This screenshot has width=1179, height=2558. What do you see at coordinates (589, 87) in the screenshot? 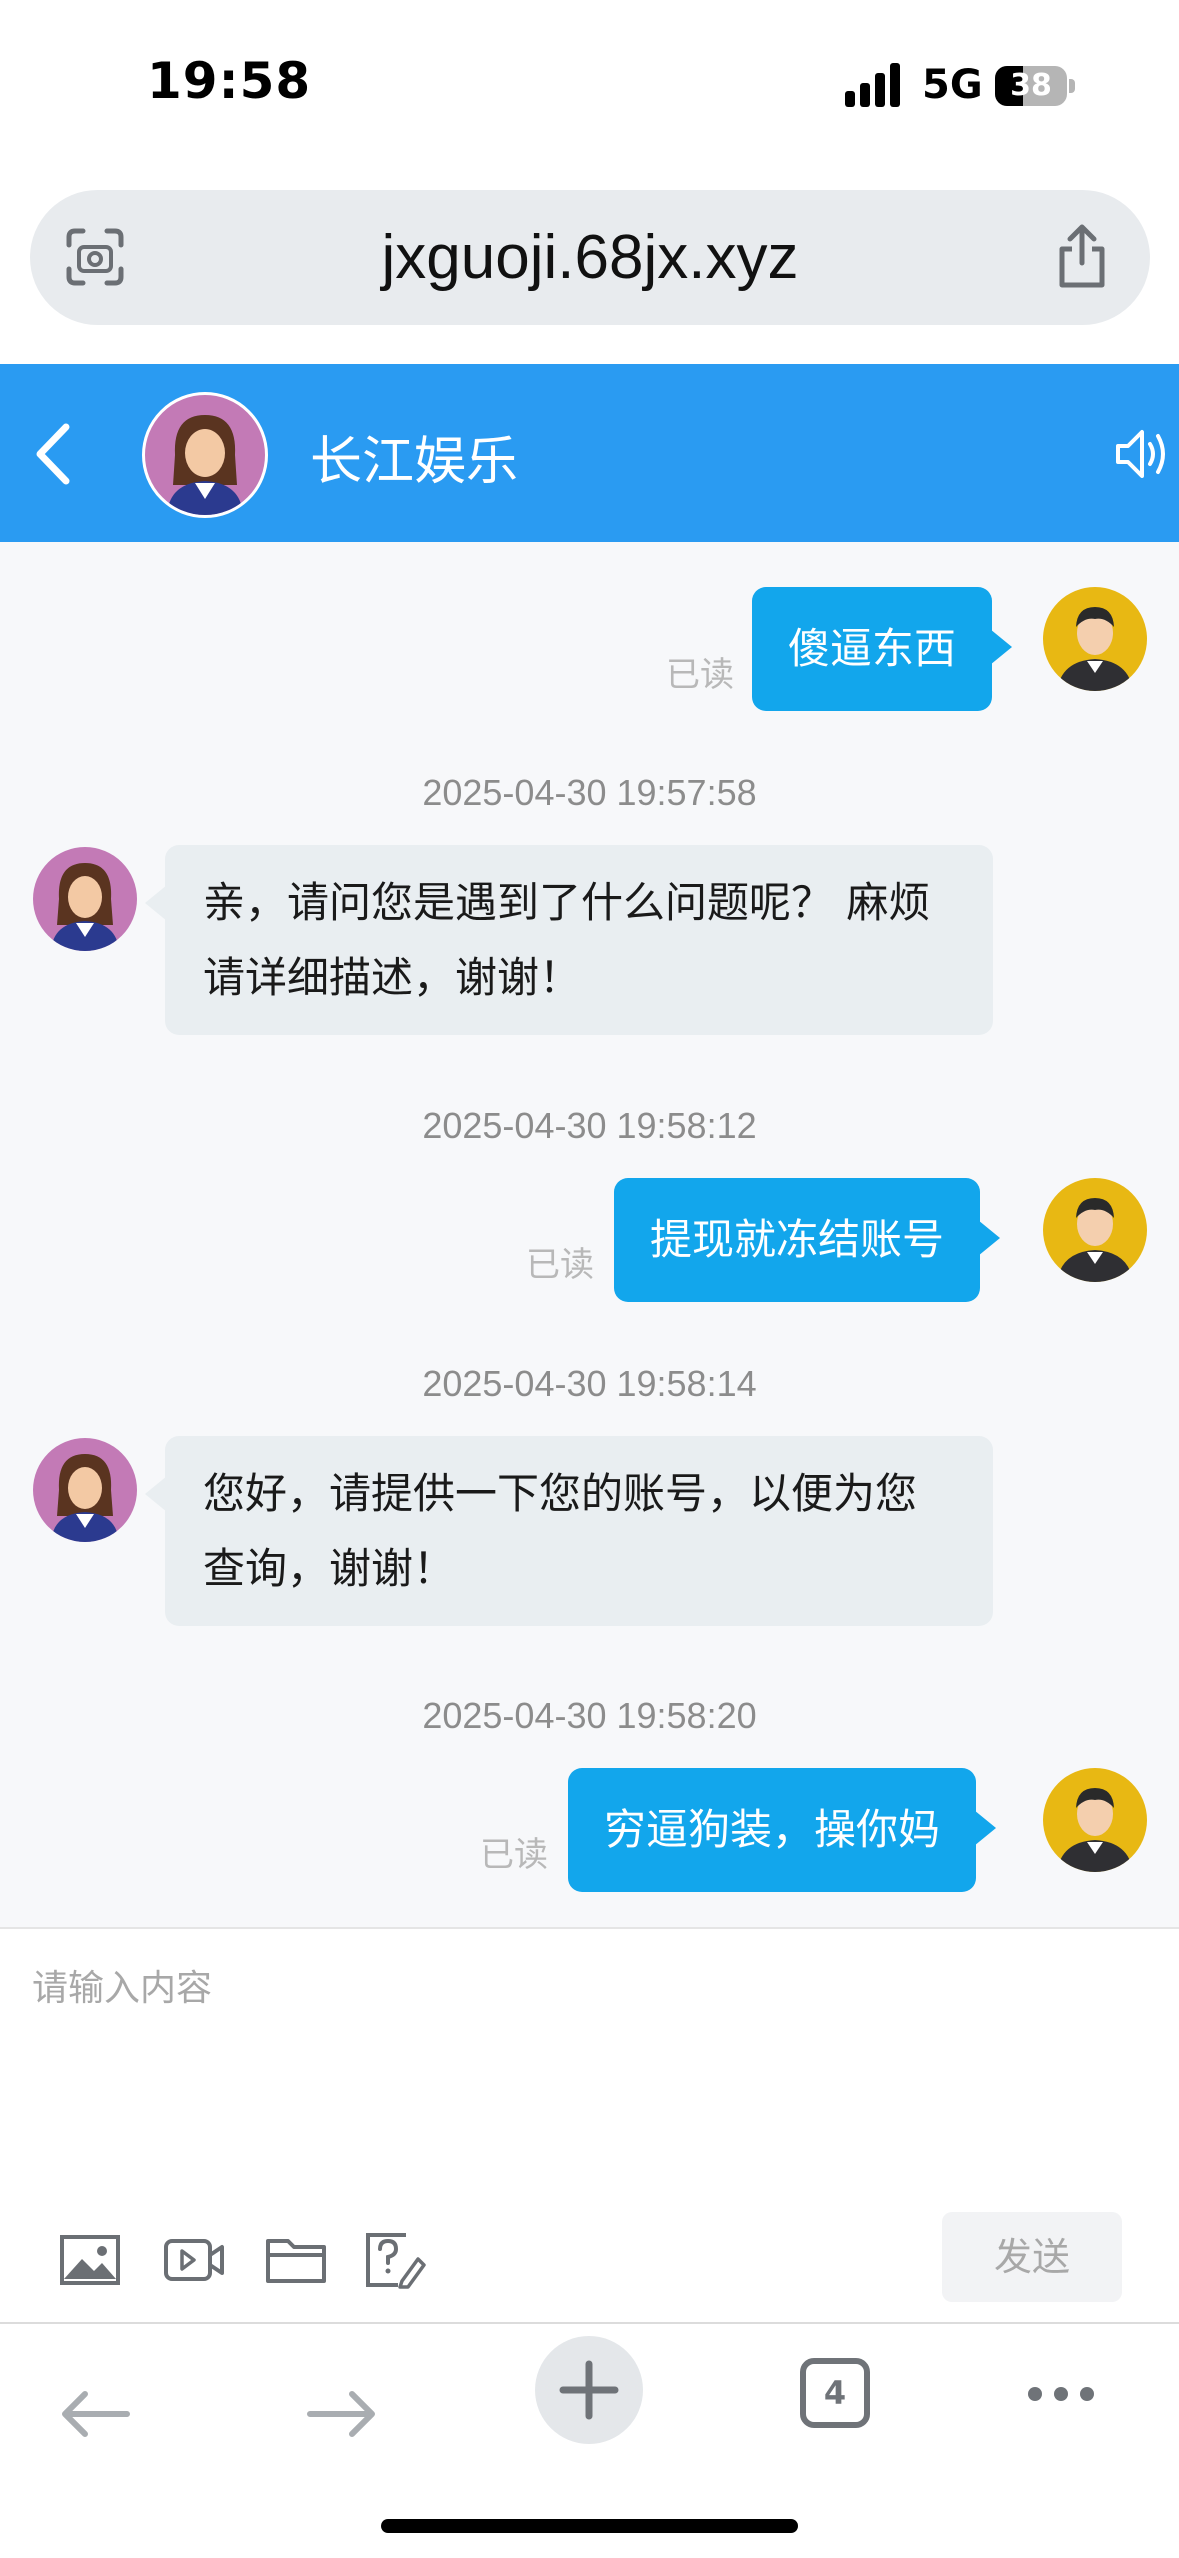
I see `status-bar: 19:58 5G 38` at bounding box center [589, 87].